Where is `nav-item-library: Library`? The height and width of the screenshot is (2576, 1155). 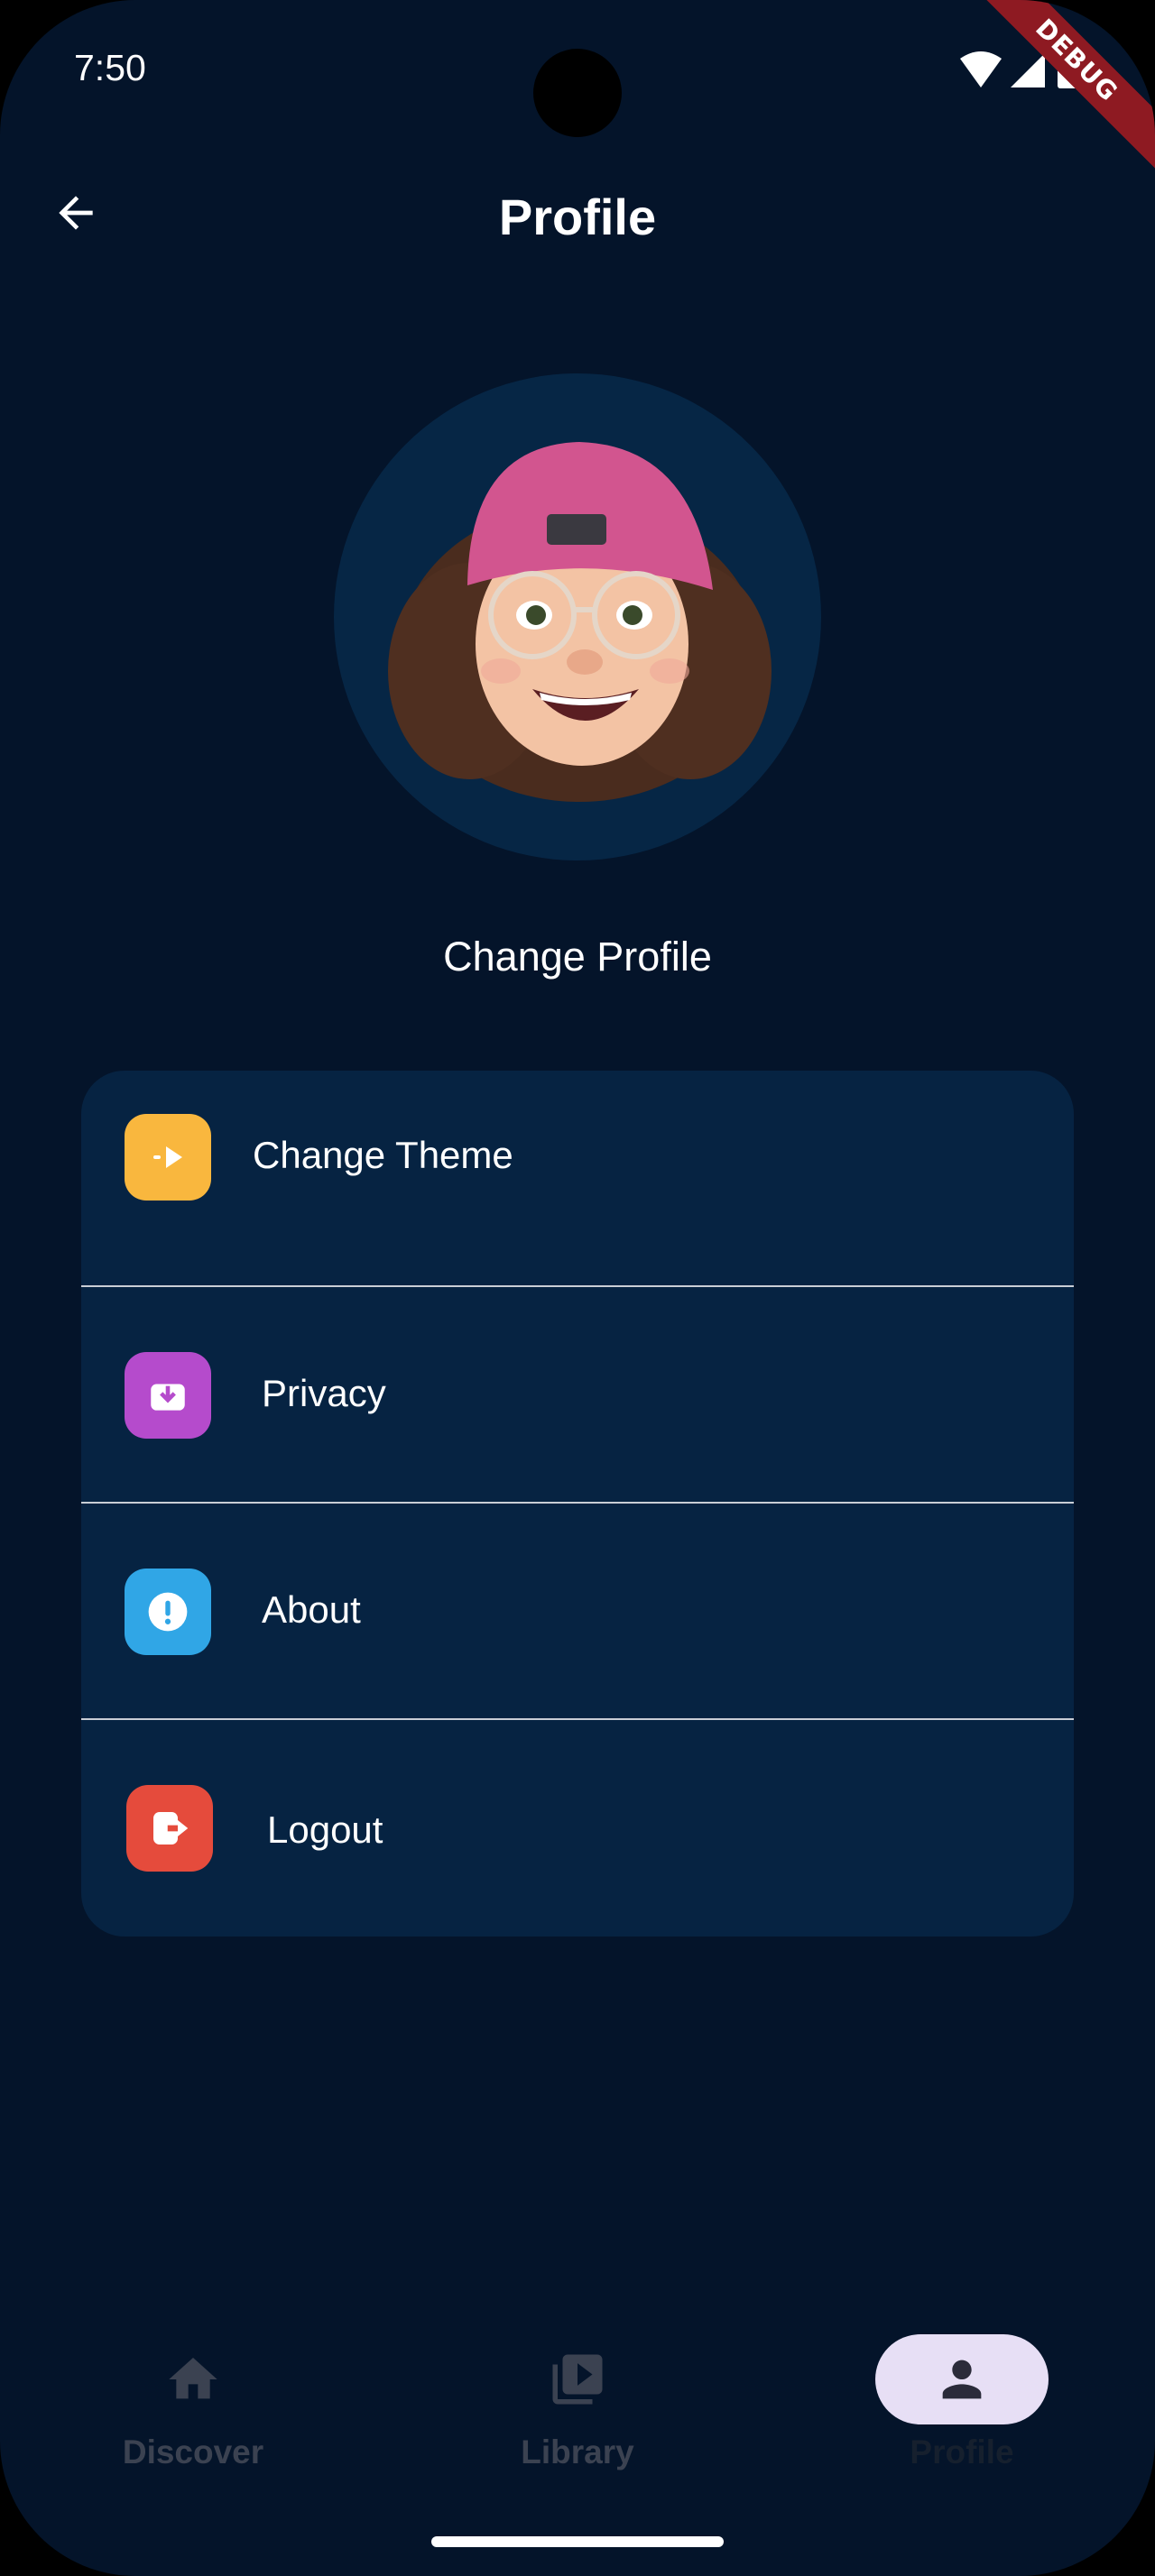
nav-item-library: Library is located at coordinates (577, 2403).